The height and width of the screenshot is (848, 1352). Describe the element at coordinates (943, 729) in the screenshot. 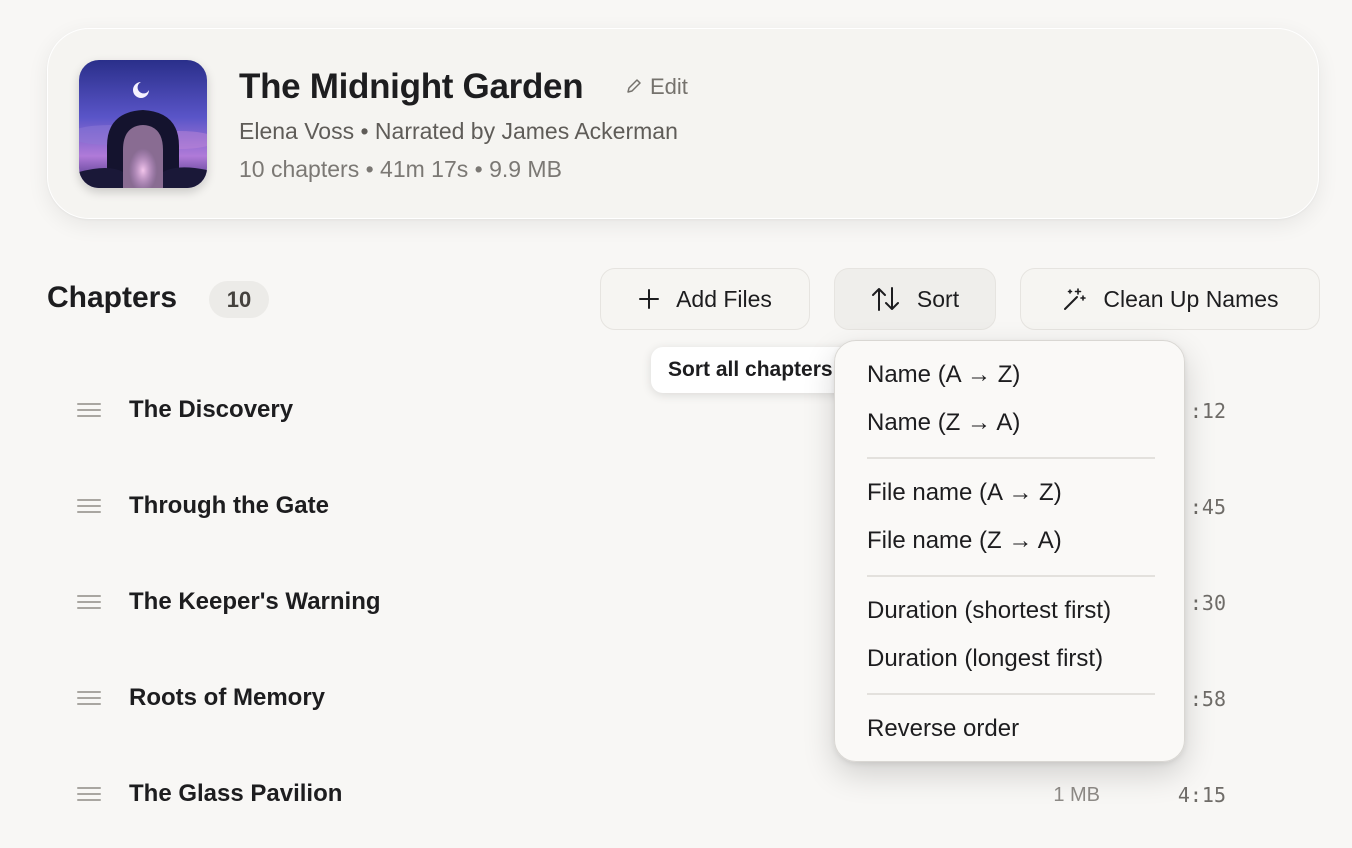

I see `menu-item-reverse-order: Reverse order` at that location.